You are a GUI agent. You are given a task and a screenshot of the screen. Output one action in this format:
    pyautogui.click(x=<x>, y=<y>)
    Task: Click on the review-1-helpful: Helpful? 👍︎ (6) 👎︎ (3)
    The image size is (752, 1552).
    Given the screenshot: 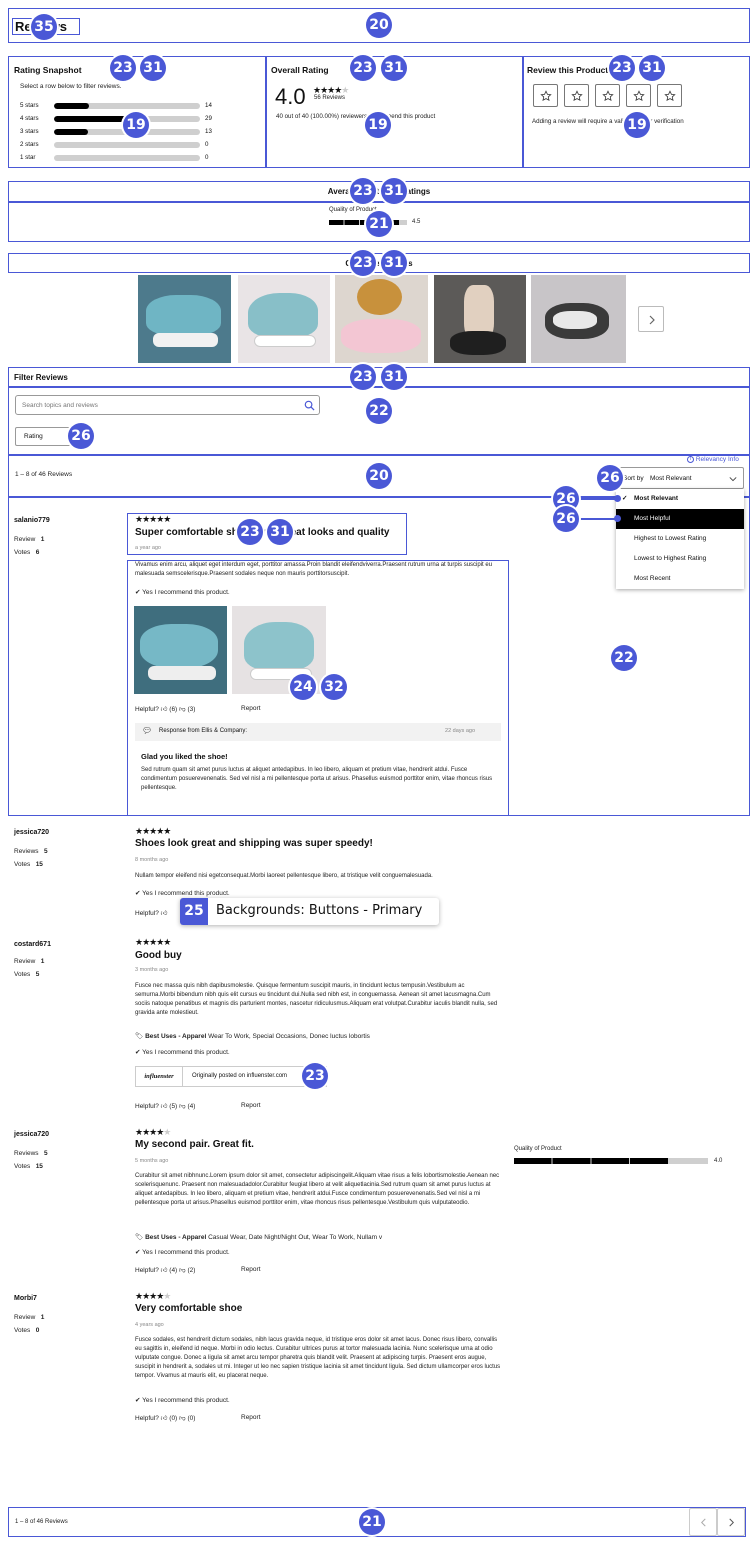 What is the action you would take?
    pyautogui.click(x=165, y=709)
    